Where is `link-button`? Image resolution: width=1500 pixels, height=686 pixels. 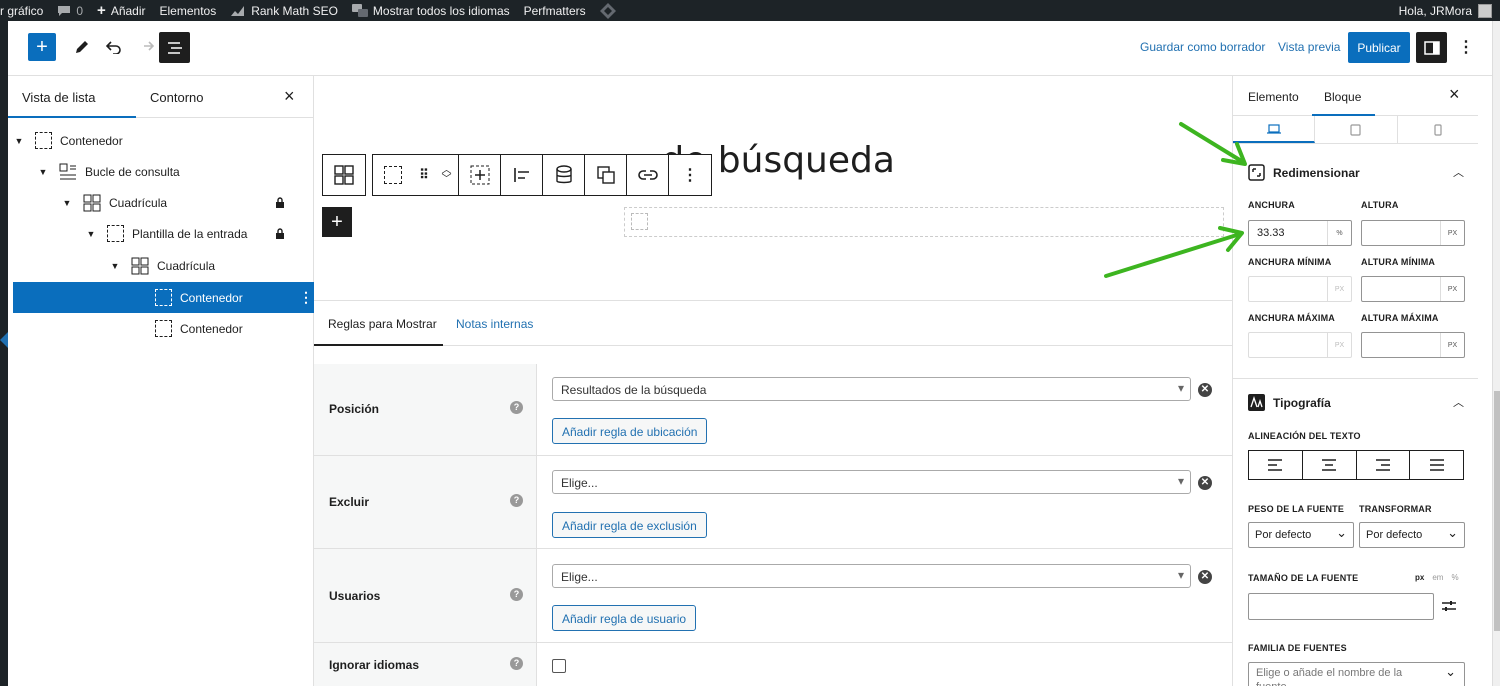
link-button is located at coordinates (648, 175).